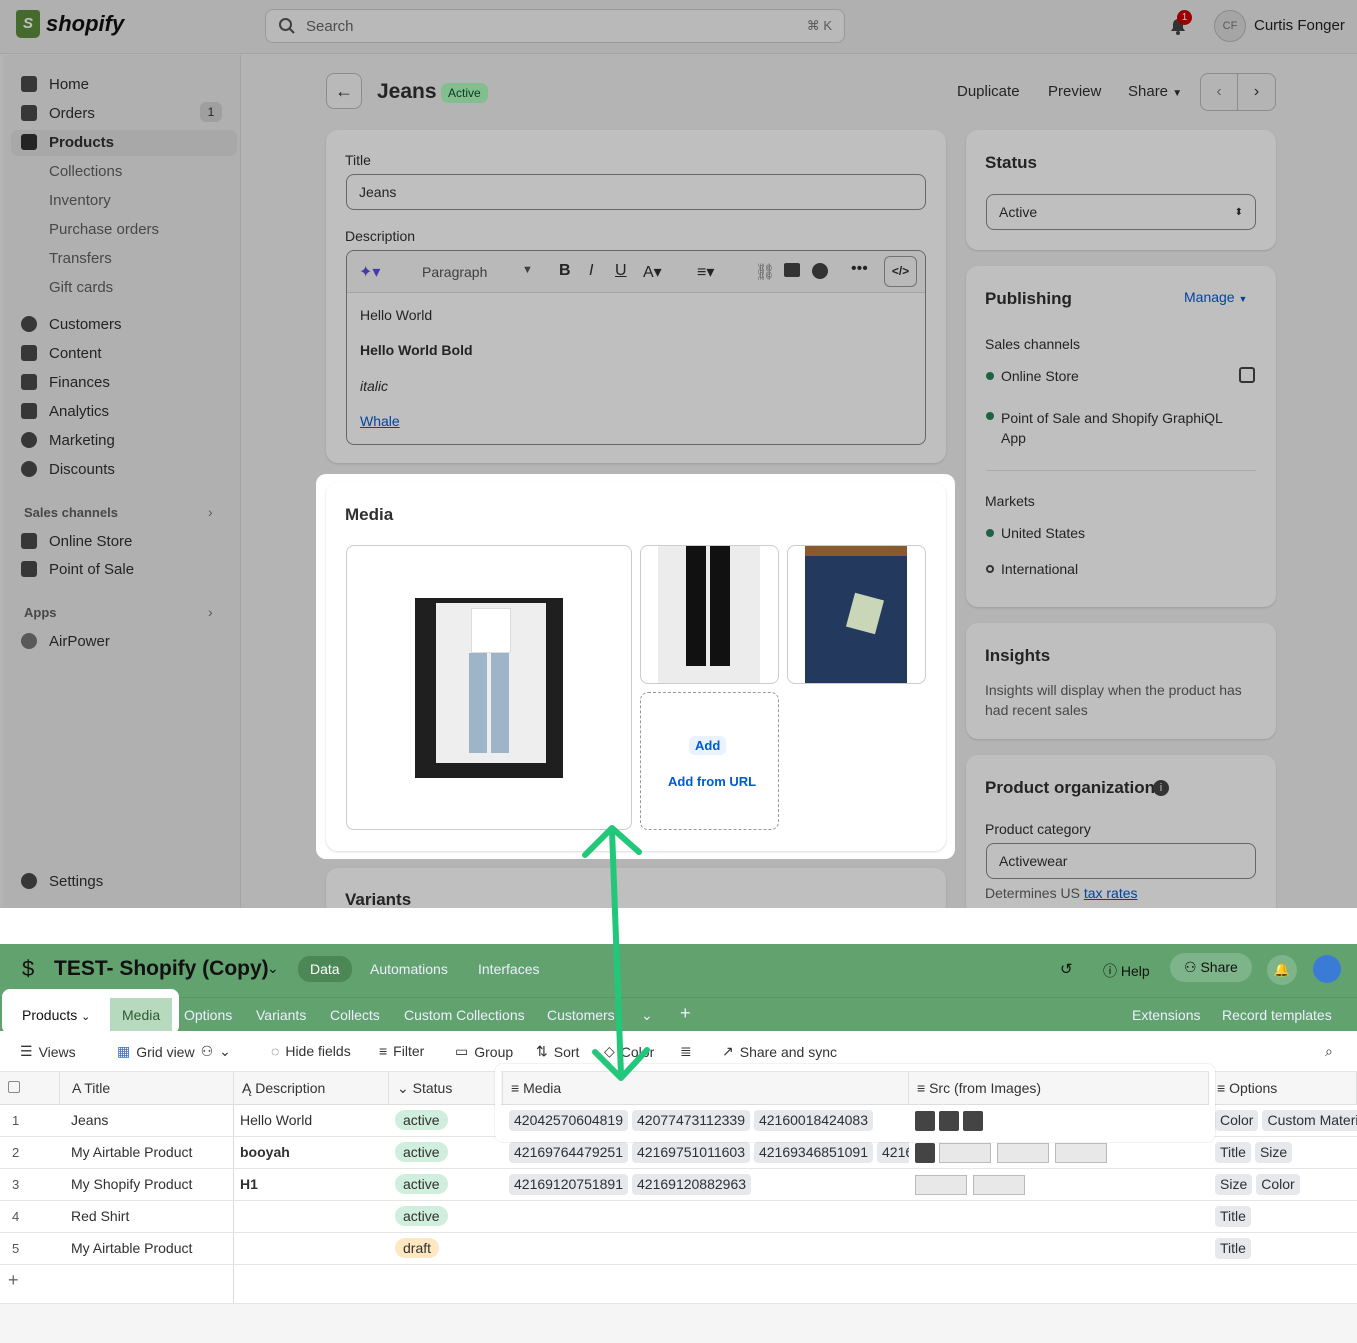  What do you see at coordinates (685, 1013) in the screenshot?
I see `add-table-icon: +` at bounding box center [685, 1013].